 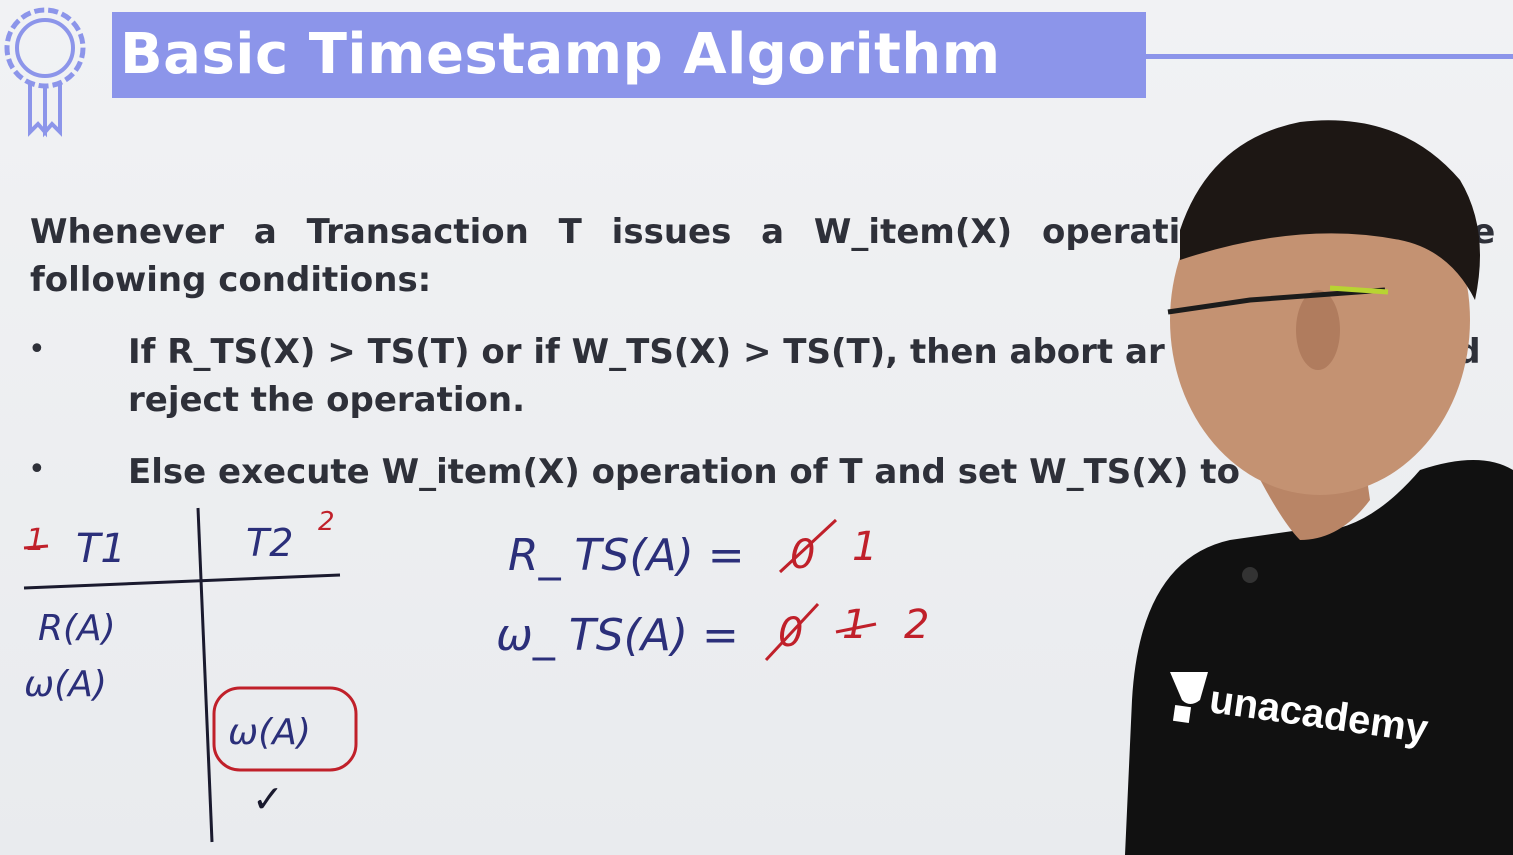 What do you see at coordinates (1318, 330) in the screenshot?
I see `presenter-ear` at bounding box center [1318, 330].